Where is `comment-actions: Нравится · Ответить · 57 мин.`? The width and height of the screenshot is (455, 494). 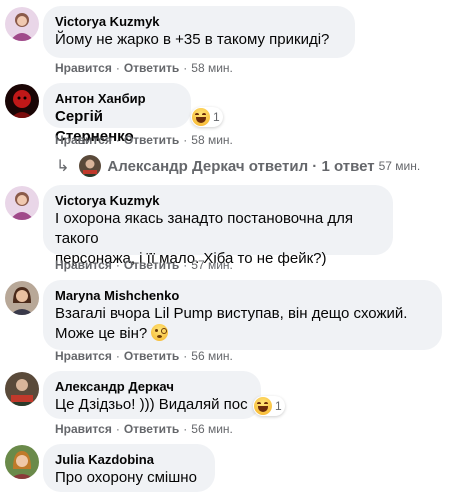
comment-actions: Нравится · Ответить · 57 мин. is located at coordinates (144, 265).